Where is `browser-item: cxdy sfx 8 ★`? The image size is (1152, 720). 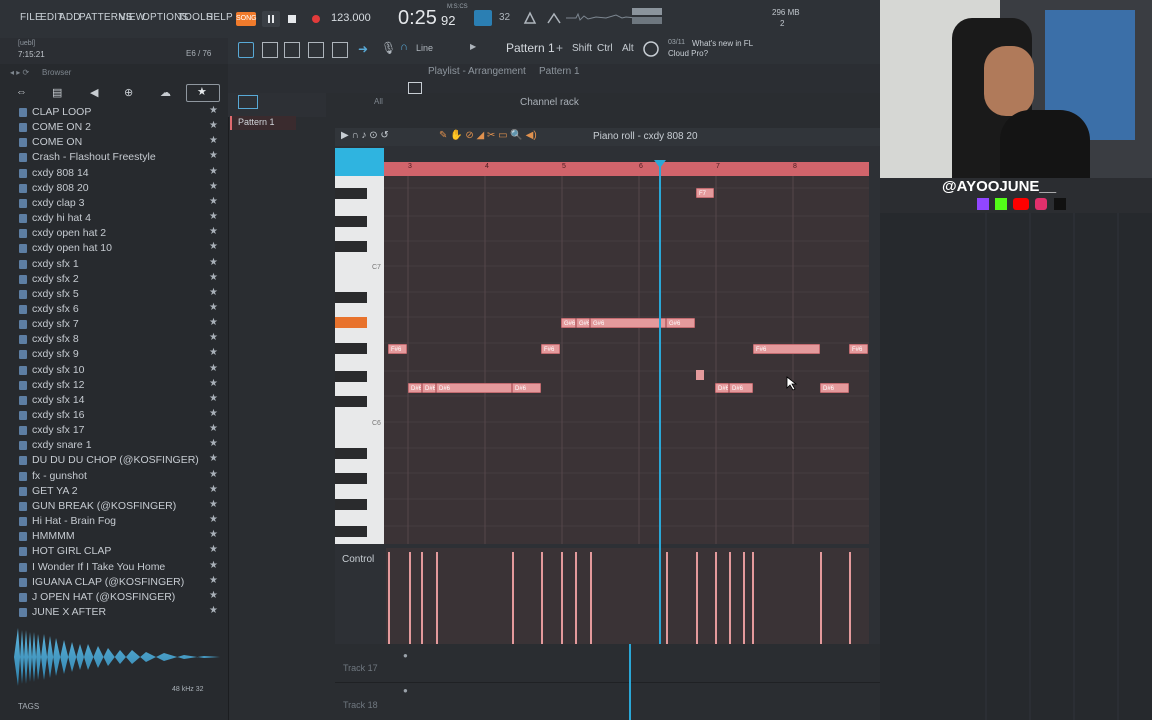 browser-item: cxdy sfx 8 ★ is located at coordinates (112, 339).